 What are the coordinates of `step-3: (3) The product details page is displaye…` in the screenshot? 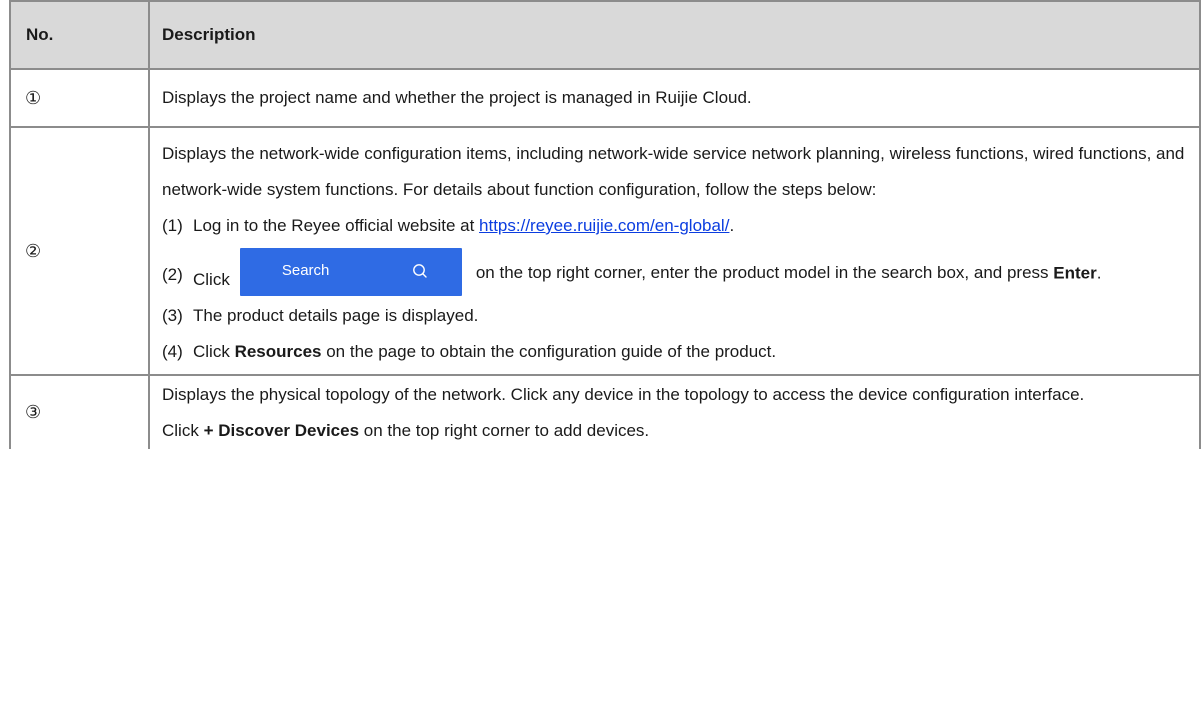 It's located at (673, 316).